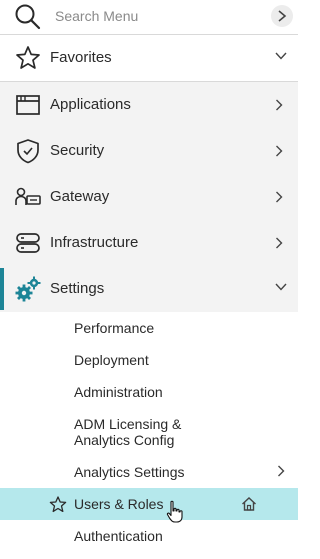 The width and height of the screenshot is (320, 559). Describe the element at coordinates (118, 504) in the screenshot. I see `submenu-item-users-roles: Users & Roles` at that location.